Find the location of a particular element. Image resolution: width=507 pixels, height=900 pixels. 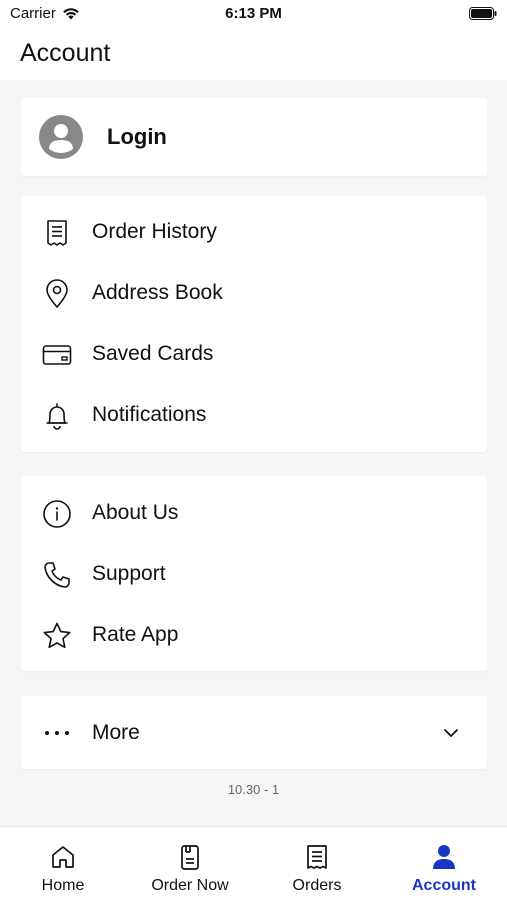

star-icon is located at coordinates (57, 636).